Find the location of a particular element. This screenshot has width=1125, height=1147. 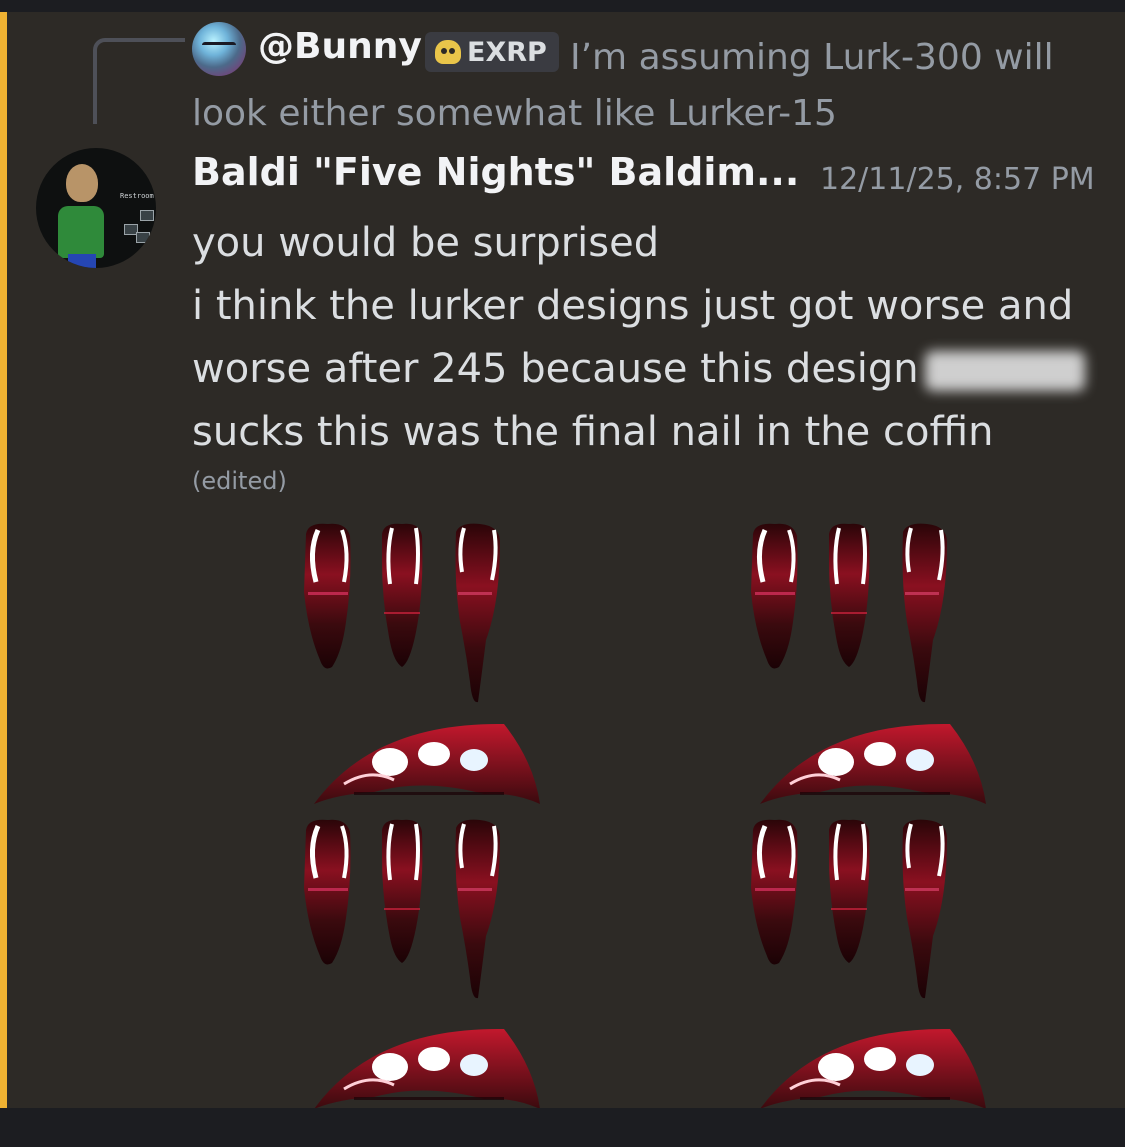

reply-connector is located at coordinates (139, 81).